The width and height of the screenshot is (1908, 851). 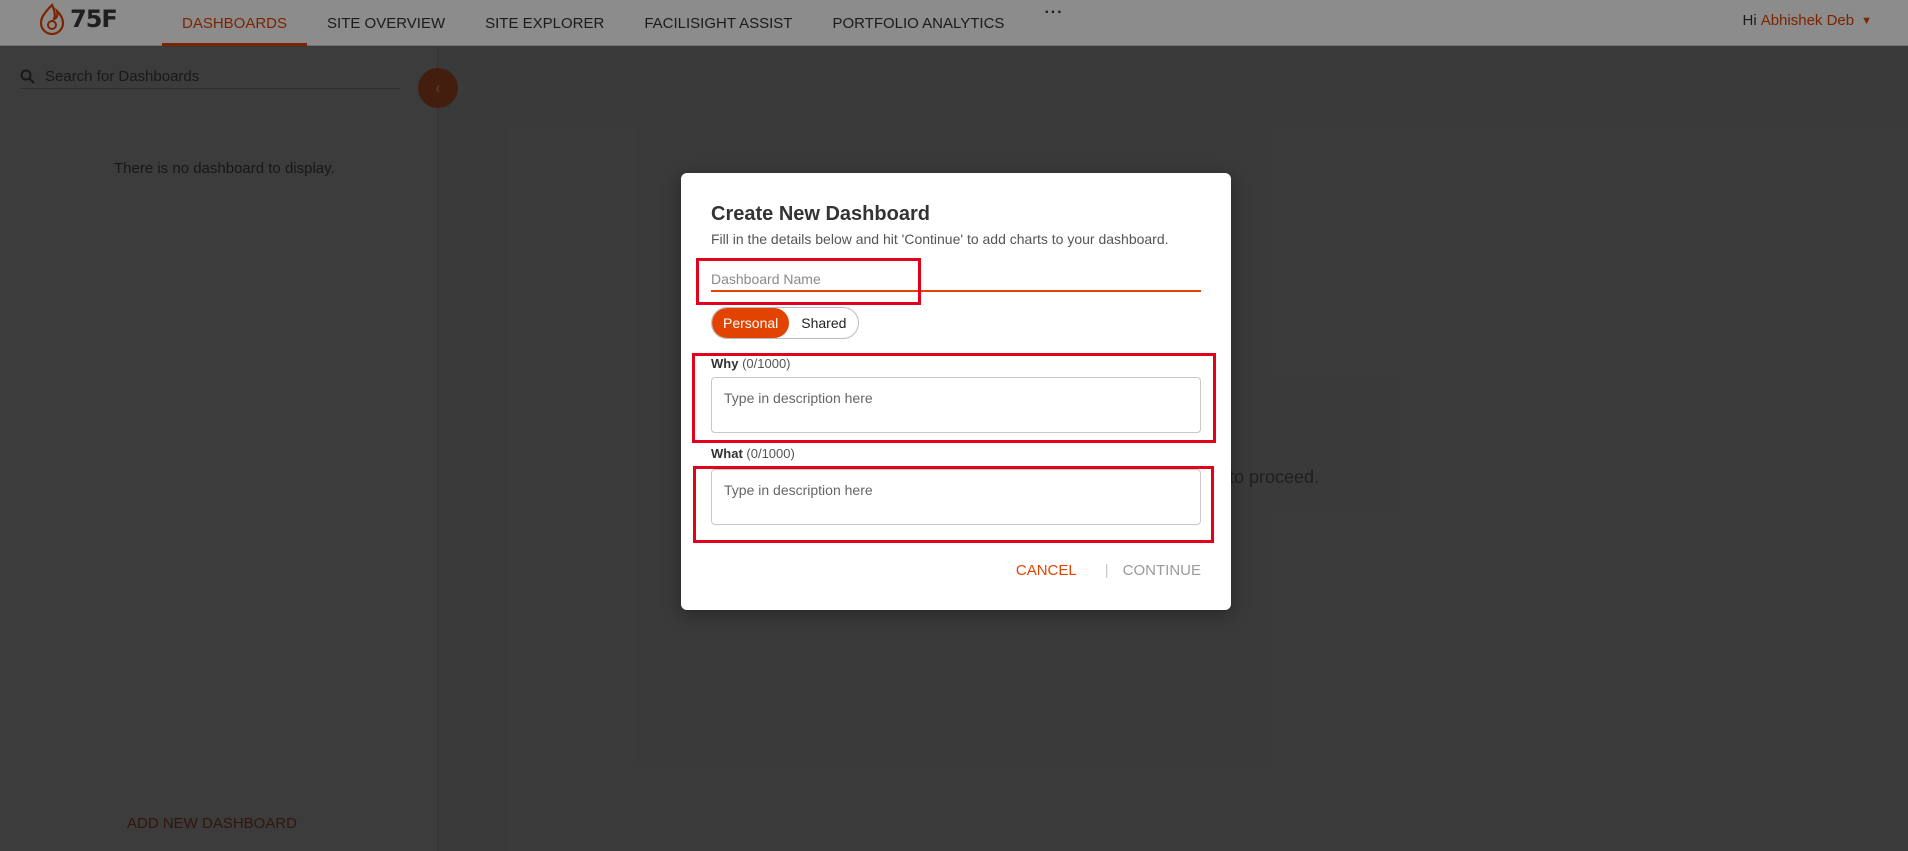 I want to click on what-char-count: (0/1000), so click(x=770, y=453).